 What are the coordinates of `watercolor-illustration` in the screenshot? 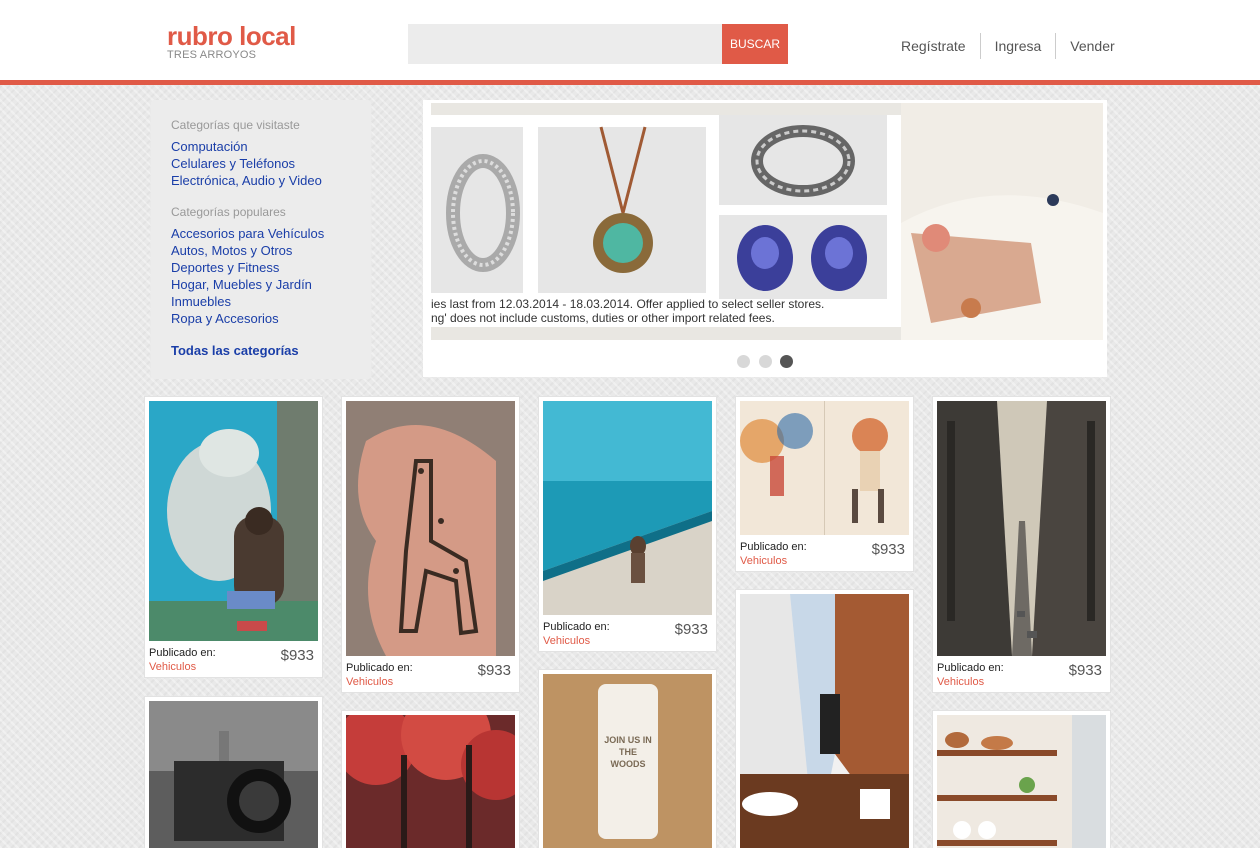 It's located at (824, 468).